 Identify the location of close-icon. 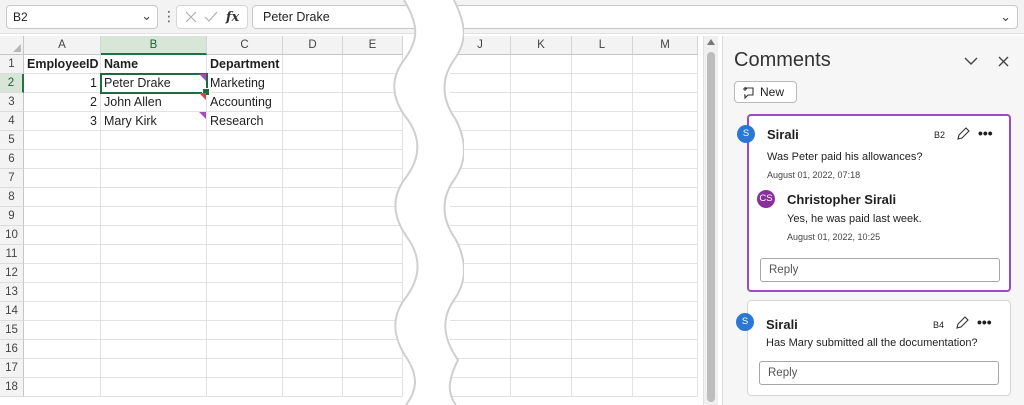
(1003, 61).